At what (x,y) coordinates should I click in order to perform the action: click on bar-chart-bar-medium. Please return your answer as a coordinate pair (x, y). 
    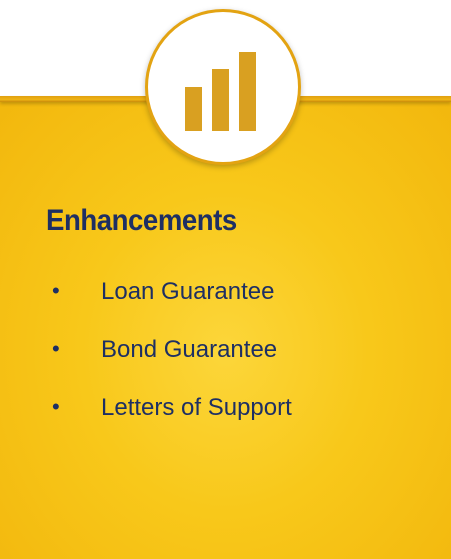
    Looking at the image, I should click on (220, 100).